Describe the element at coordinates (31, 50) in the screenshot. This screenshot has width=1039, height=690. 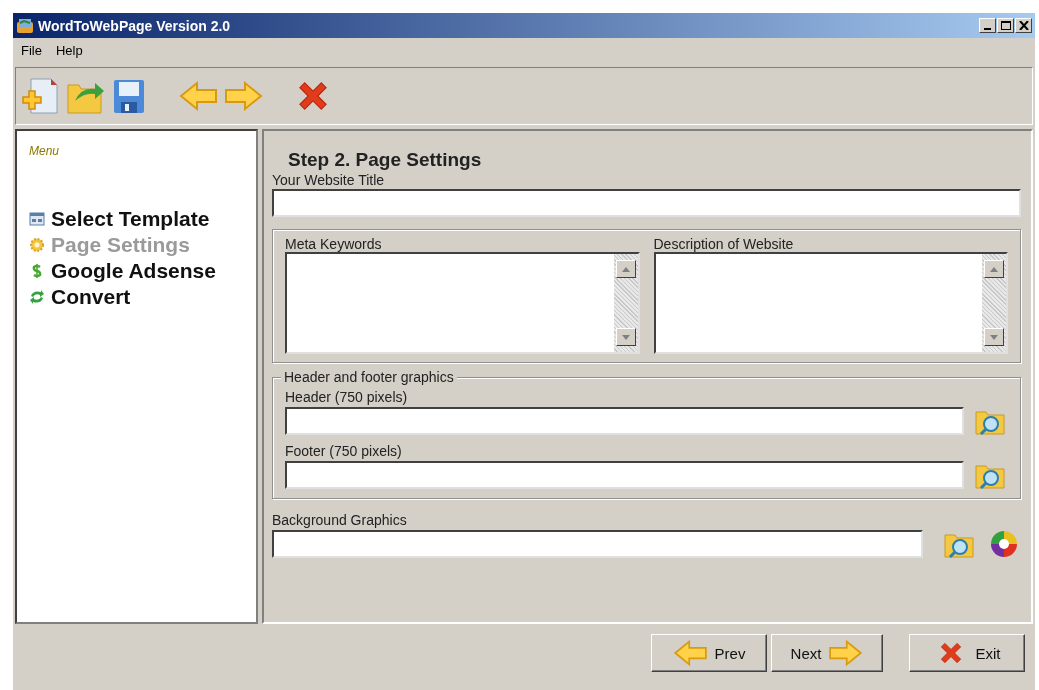
I see `menu-item: File` at that location.